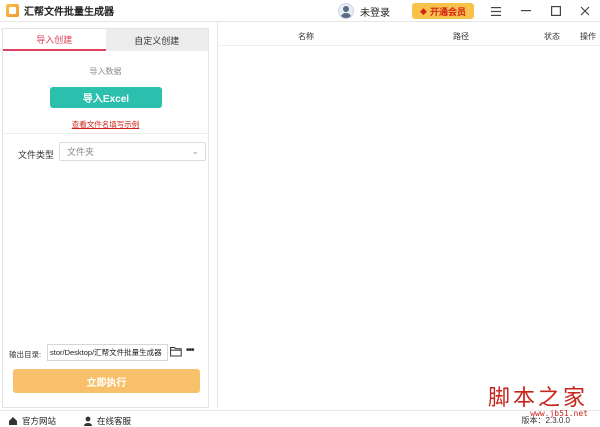 The width and height of the screenshot is (600, 427). What do you see at coordinates (156, 40) in the screenshot?
I see `tab-custom-create: 自定义创建` at bounding box center [156, 40].